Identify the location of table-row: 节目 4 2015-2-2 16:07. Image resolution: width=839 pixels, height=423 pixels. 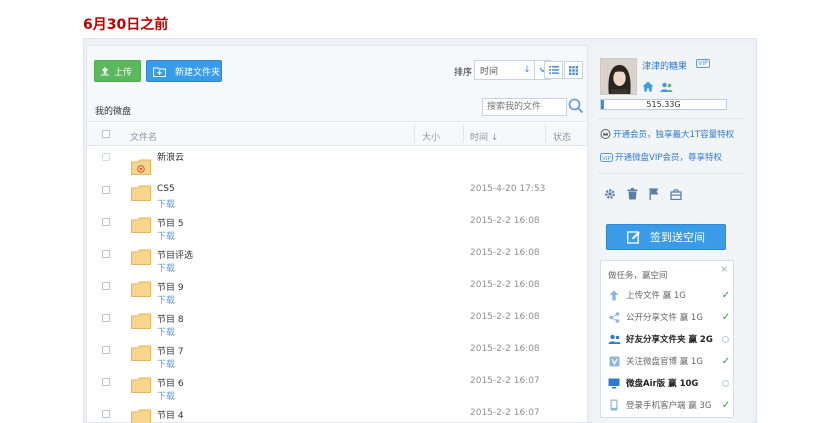
(337, 413).